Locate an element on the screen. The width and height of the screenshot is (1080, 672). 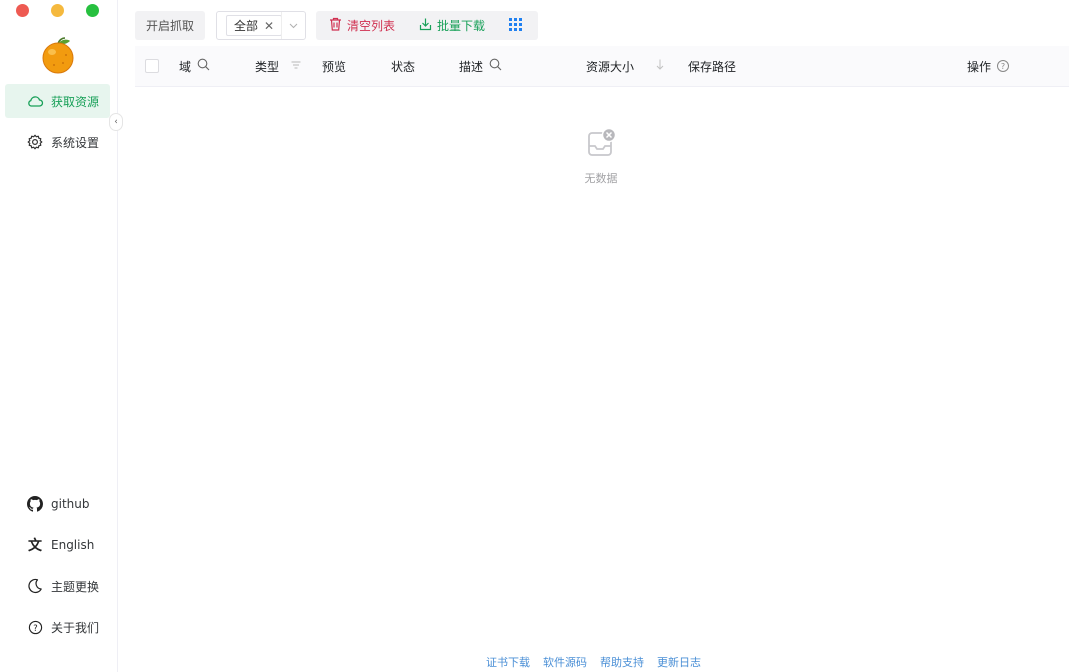
window-controls is located at coordinates (57, 10).